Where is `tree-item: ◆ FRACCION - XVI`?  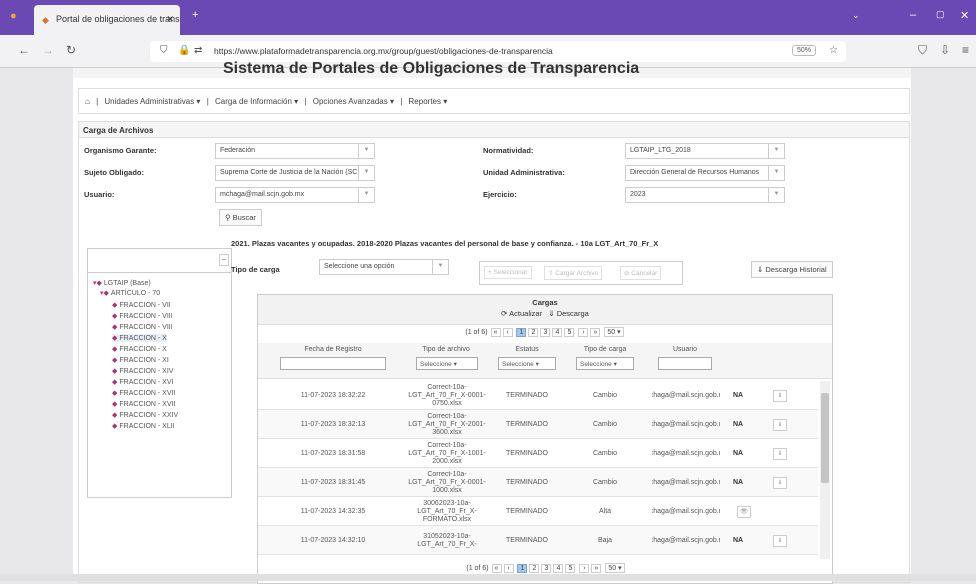 tree-item: ◆ FRACCION - XVI is located at coordinates (142, 382).